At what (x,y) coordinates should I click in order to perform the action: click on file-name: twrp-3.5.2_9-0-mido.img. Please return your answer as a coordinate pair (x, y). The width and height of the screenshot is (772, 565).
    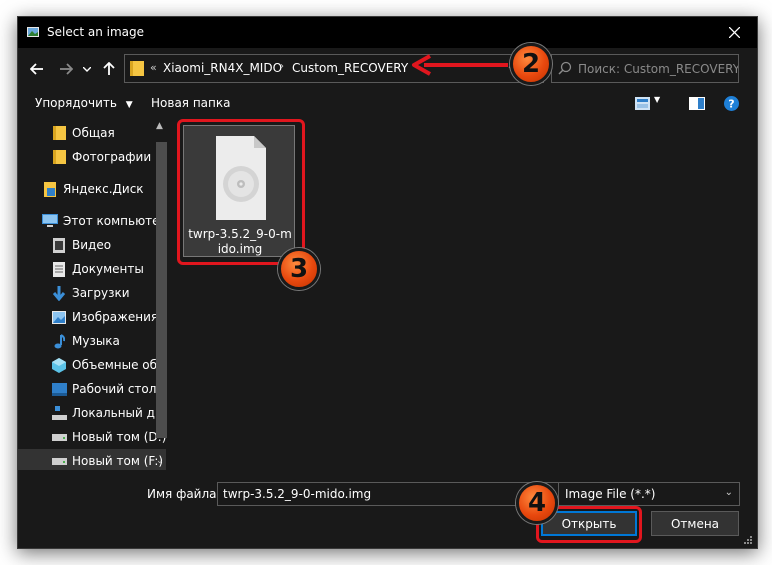
    Looking at the image, I should click on (240, 241).